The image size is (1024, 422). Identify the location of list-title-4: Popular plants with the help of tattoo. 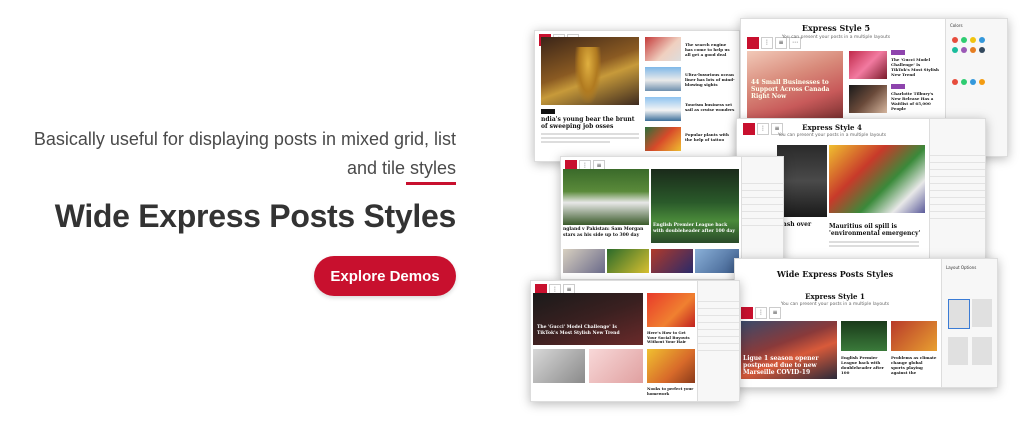
(710, 137).